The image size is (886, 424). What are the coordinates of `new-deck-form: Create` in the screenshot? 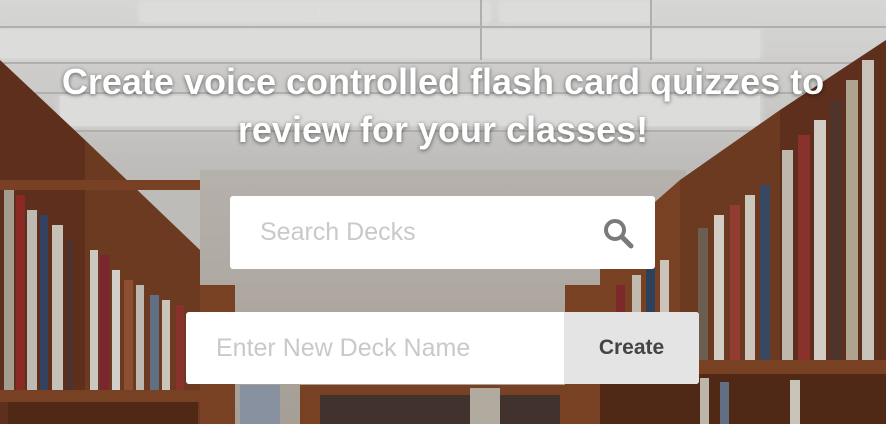 It's located at (442, 348).